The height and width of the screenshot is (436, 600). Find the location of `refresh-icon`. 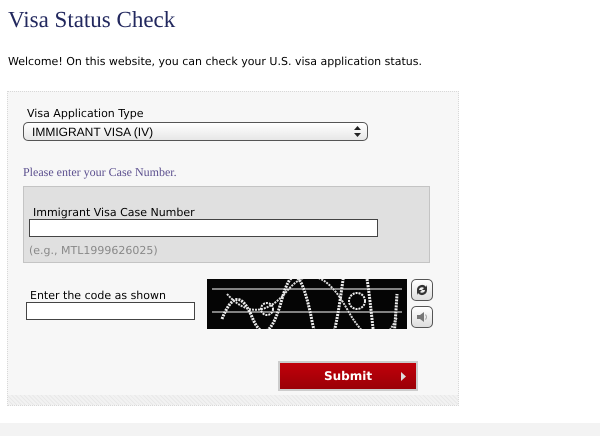

refresh-icon is located at coordinates (422, 290).